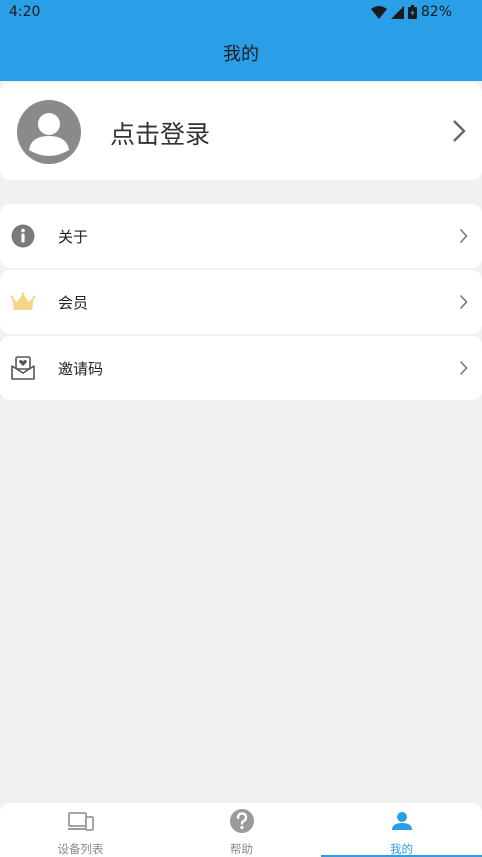 Image resolution: width=482 pixels, height=857 pixels. Describe the element at coordinates (23, 236) in the screenshot. I see `info-icon` at that location.